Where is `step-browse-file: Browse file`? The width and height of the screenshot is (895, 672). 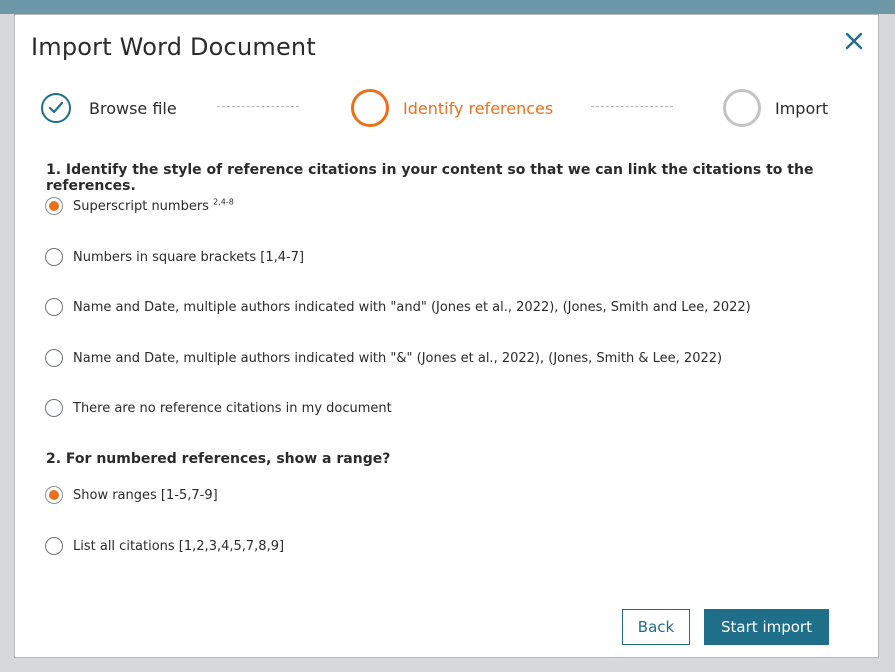 step-browse-file: Browse file is located at coordinates (109, 108).